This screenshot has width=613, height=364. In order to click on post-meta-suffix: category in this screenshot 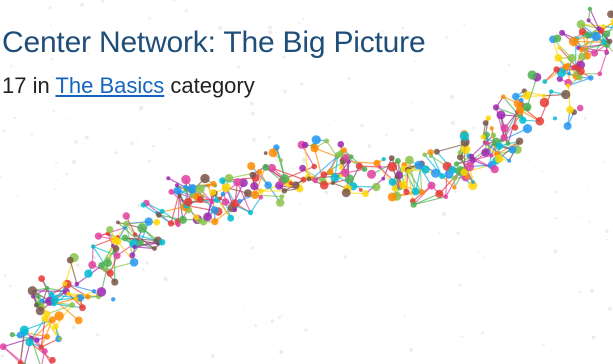, I will do `click(209, 85)`.